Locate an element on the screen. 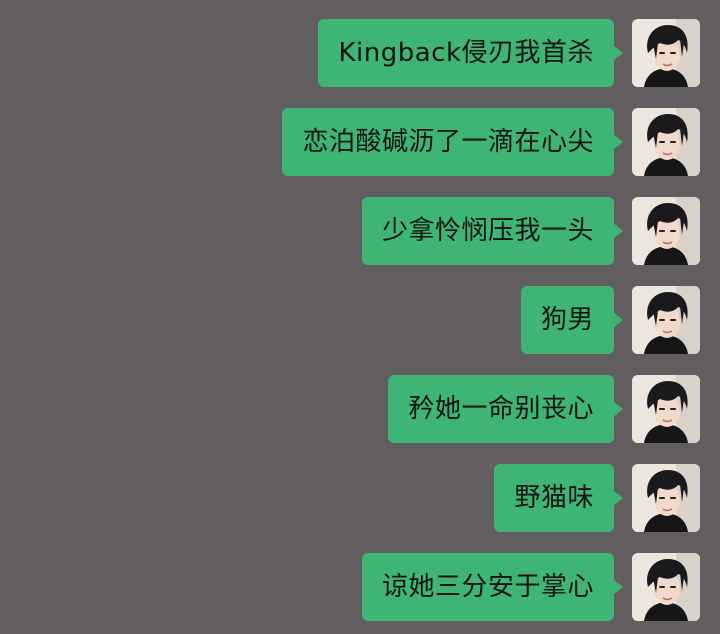 Image resolution: width=720 pixels, height=634 pixels. message-row: Kingback侵刃我首杀 is located at coordinates (509, 53).